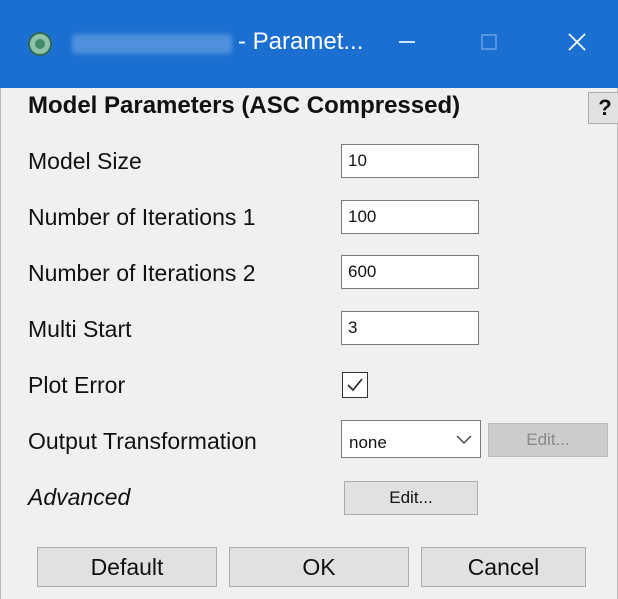  Describe the element at coordinates (244, 105) in the screenshot. I see `dialog-heading: Model Parameters (ASC Compressed)` at that location.